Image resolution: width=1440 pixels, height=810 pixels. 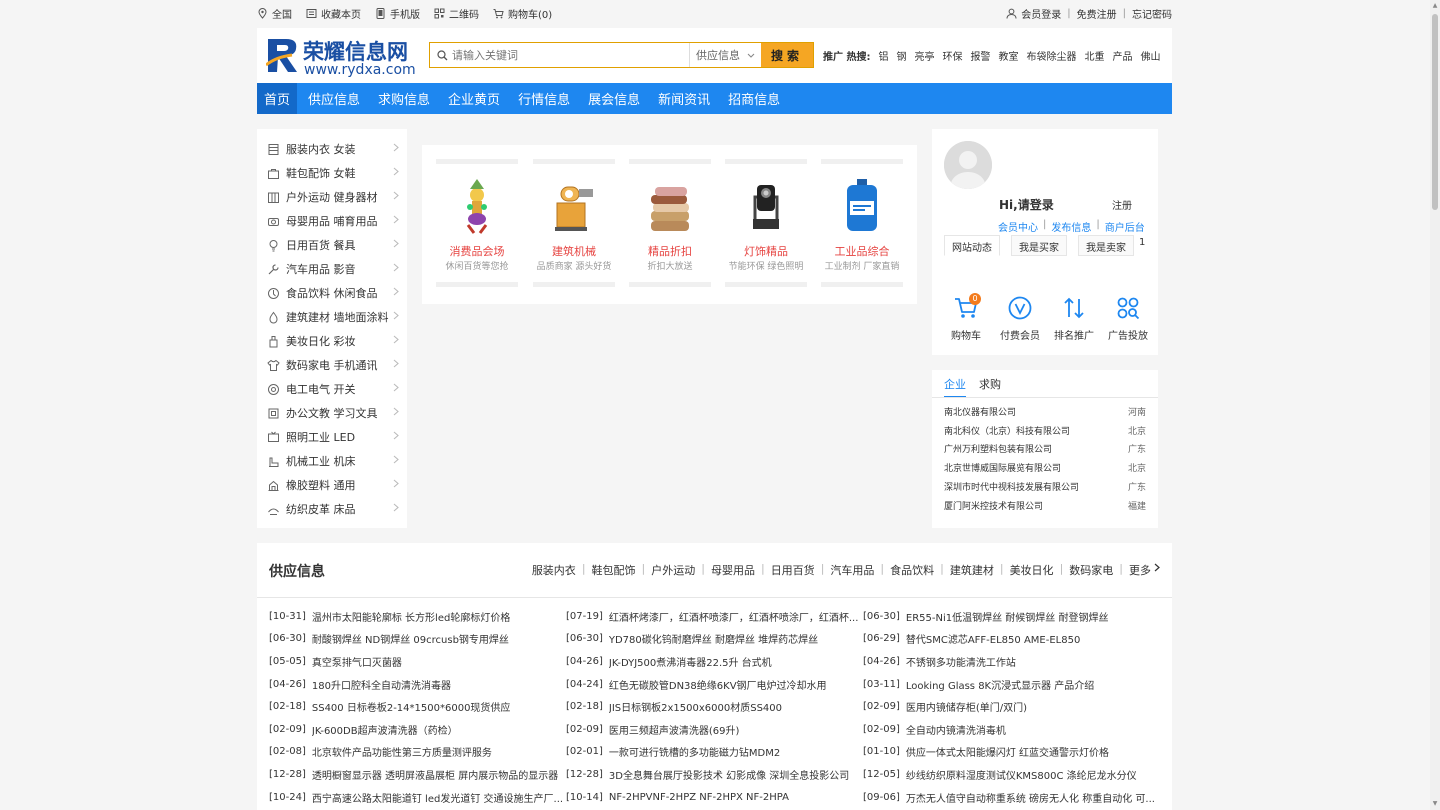 What do you see at coordinates (955, 387) in the screenshot?
I see `tab-companies: 企业` at bounding box center [955, 387].